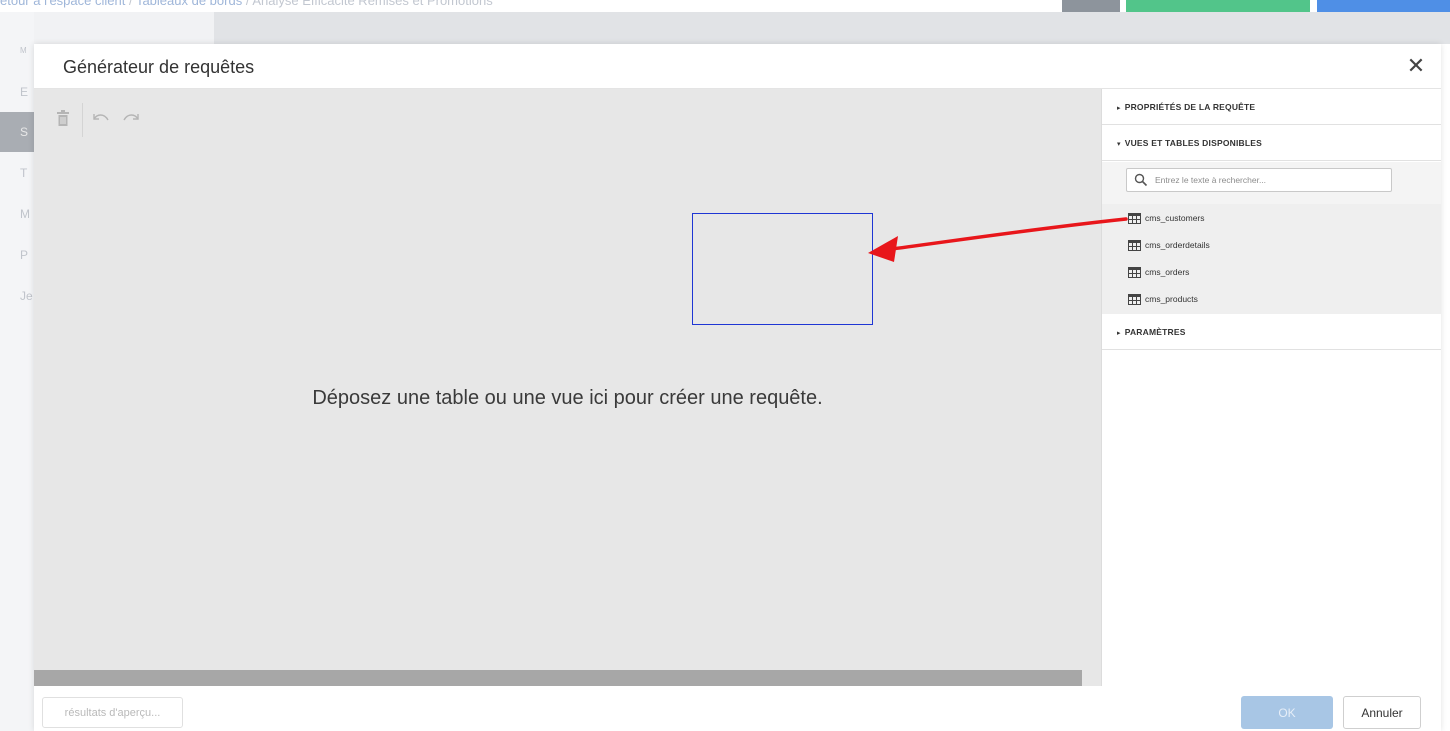  What do you see at coordinates (1155, 332) in the screenshot?
I see `section-label: PARAMÈTRES` at bounding box center [1155, 332].